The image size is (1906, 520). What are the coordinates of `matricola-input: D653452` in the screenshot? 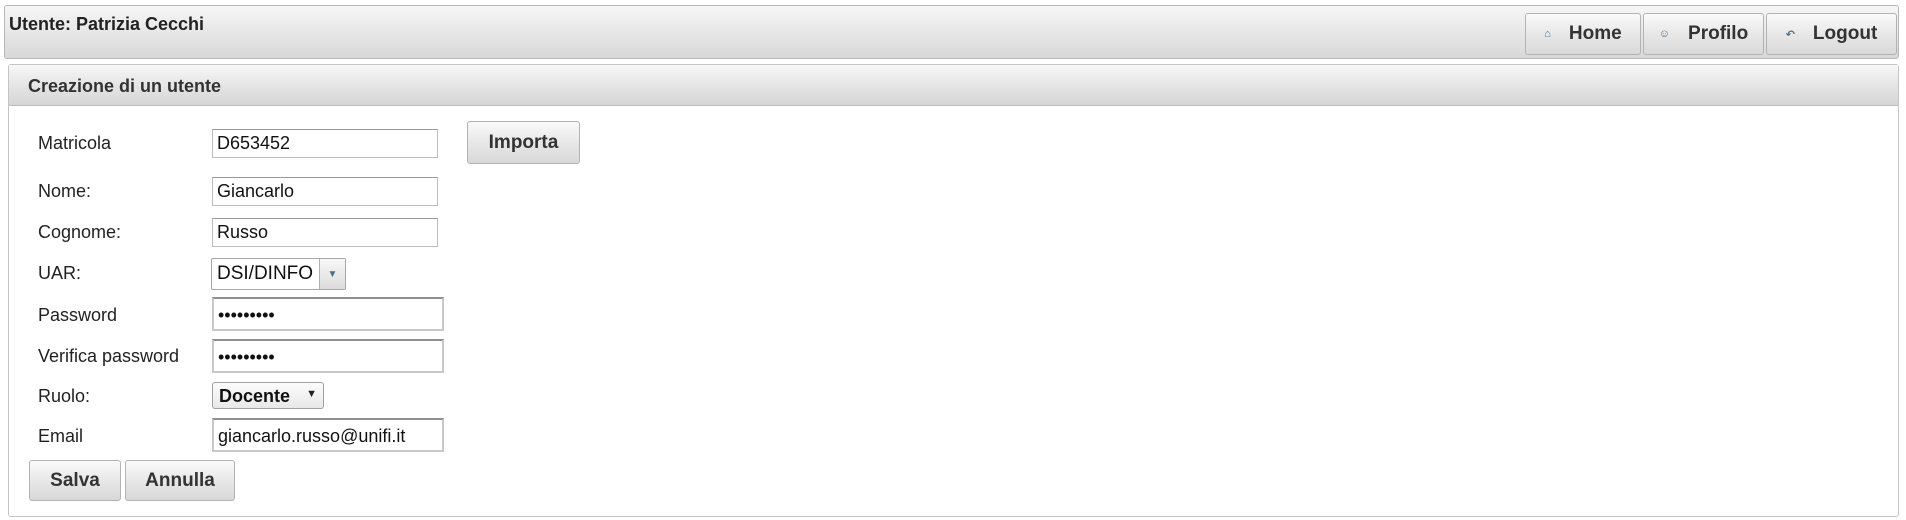 It's located at (325, 143).